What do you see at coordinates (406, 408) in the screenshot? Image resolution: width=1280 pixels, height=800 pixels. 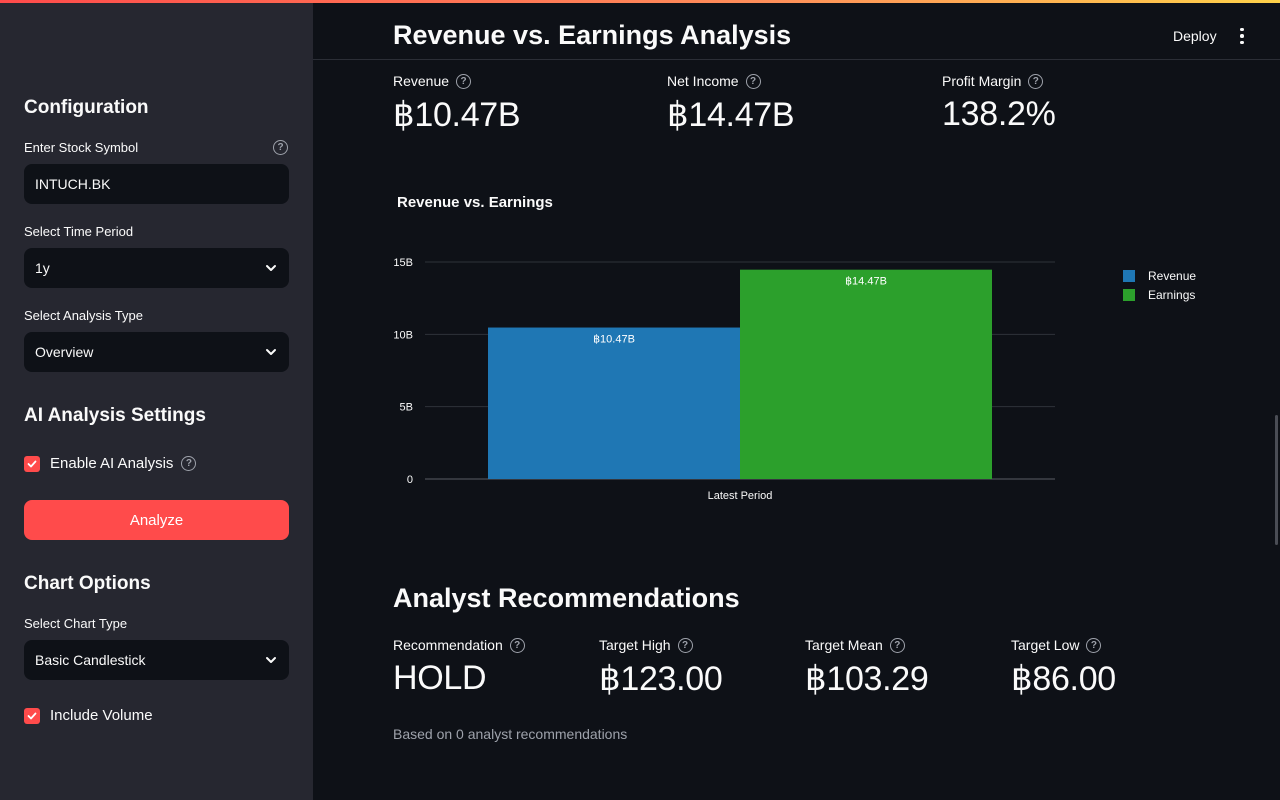 I see `y-tick-label: 5B` at bounding box center [406, 408].